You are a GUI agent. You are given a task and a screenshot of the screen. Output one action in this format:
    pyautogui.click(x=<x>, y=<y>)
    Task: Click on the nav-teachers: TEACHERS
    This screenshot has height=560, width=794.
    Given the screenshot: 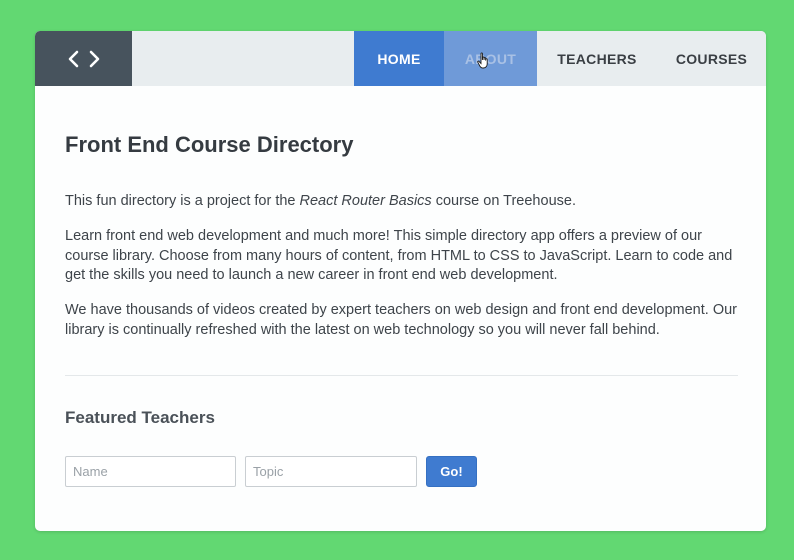 What is the action you would take?
    pyautogui.click(x=597, y=58)
    